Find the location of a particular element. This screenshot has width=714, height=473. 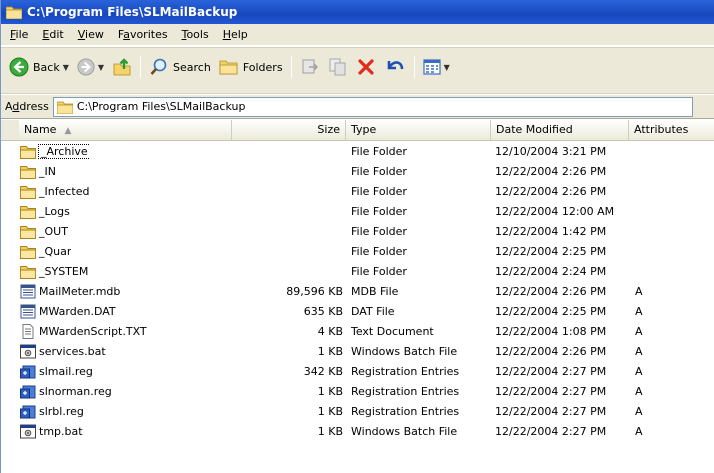

column-header-type: Type is located at coordinates (418, 130).